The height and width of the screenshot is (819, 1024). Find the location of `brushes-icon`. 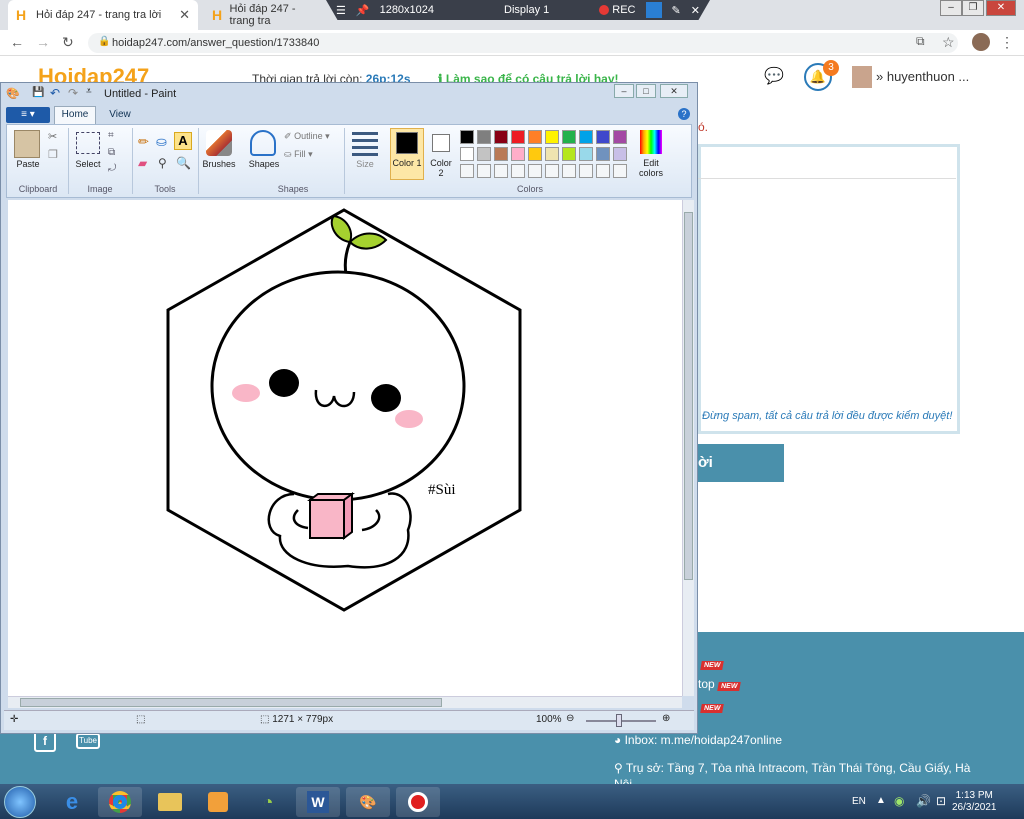

brushes-icon is located at coordinates (219, 143).